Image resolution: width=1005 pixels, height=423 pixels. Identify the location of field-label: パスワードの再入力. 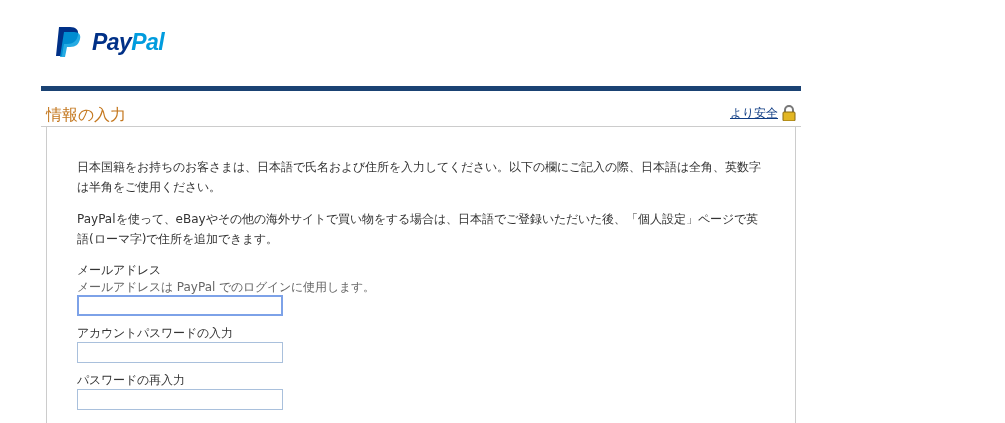
(131, 380).